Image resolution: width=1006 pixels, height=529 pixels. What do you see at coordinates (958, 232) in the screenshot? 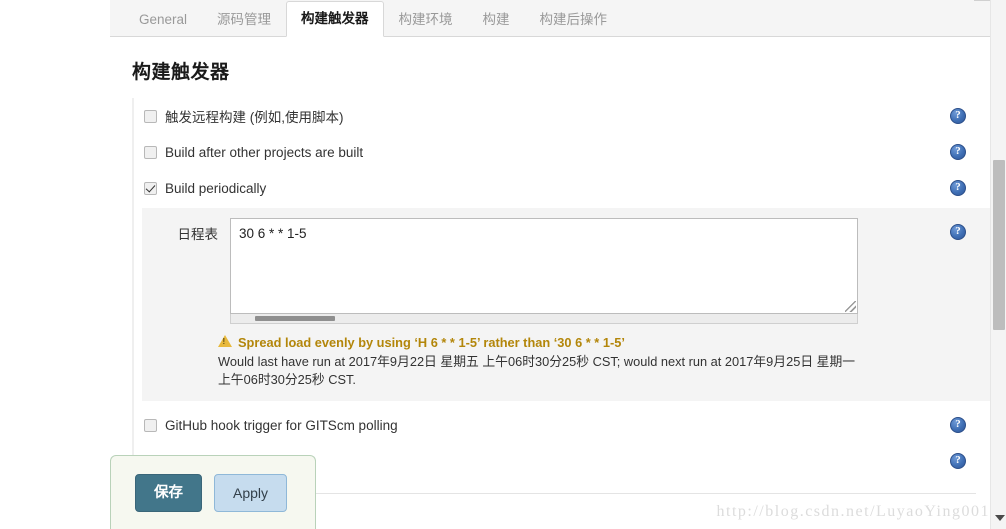
I see `help-icon-schedule` at bounding box center [958, 232].